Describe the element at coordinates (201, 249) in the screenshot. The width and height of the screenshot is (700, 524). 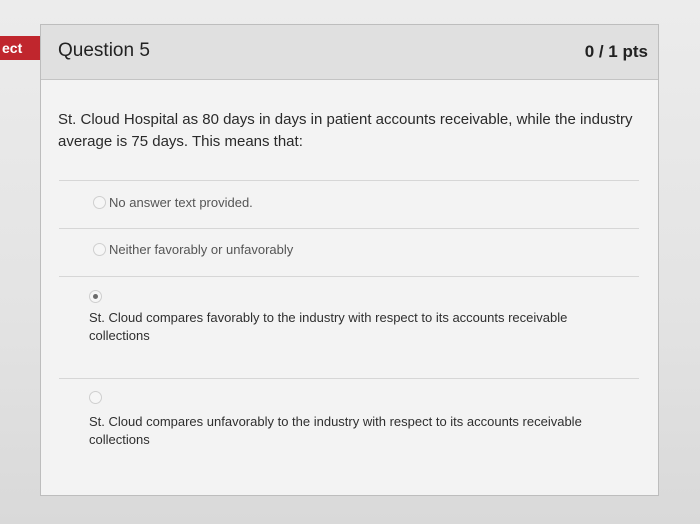
I see `answer-label-2: Neither favorably or unfavorably` at that location.